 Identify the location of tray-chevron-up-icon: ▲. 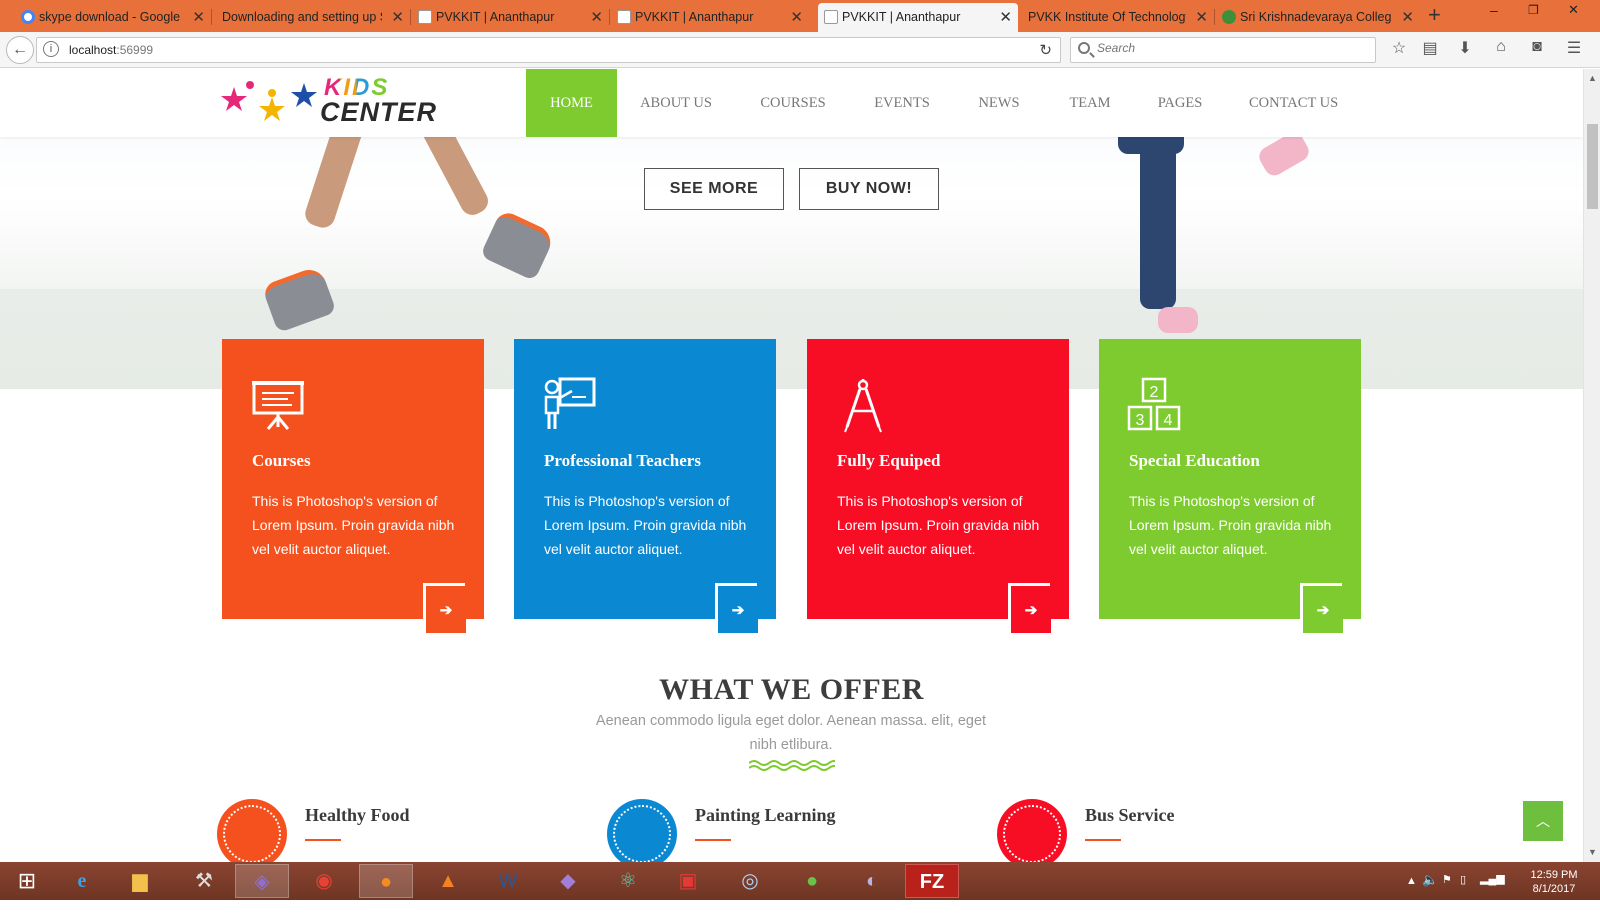
(1411, 894).